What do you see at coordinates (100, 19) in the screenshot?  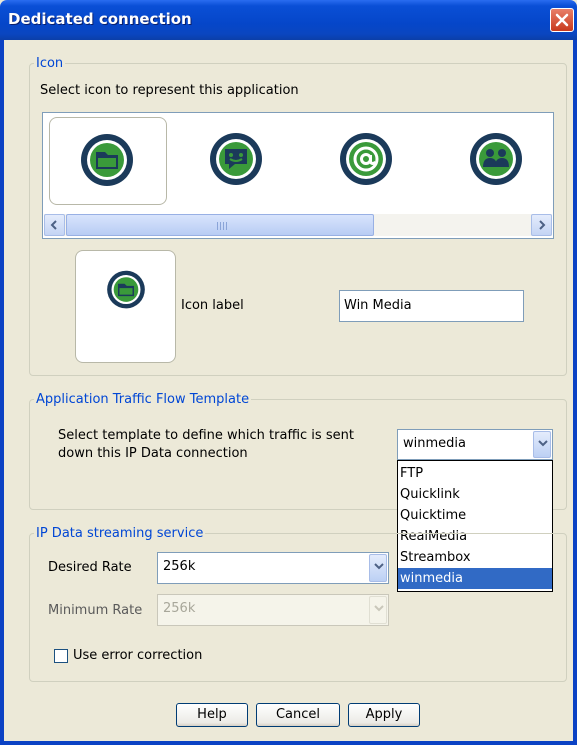 I see `window-title: Dedicated connection` at bounding box center [100, 19].